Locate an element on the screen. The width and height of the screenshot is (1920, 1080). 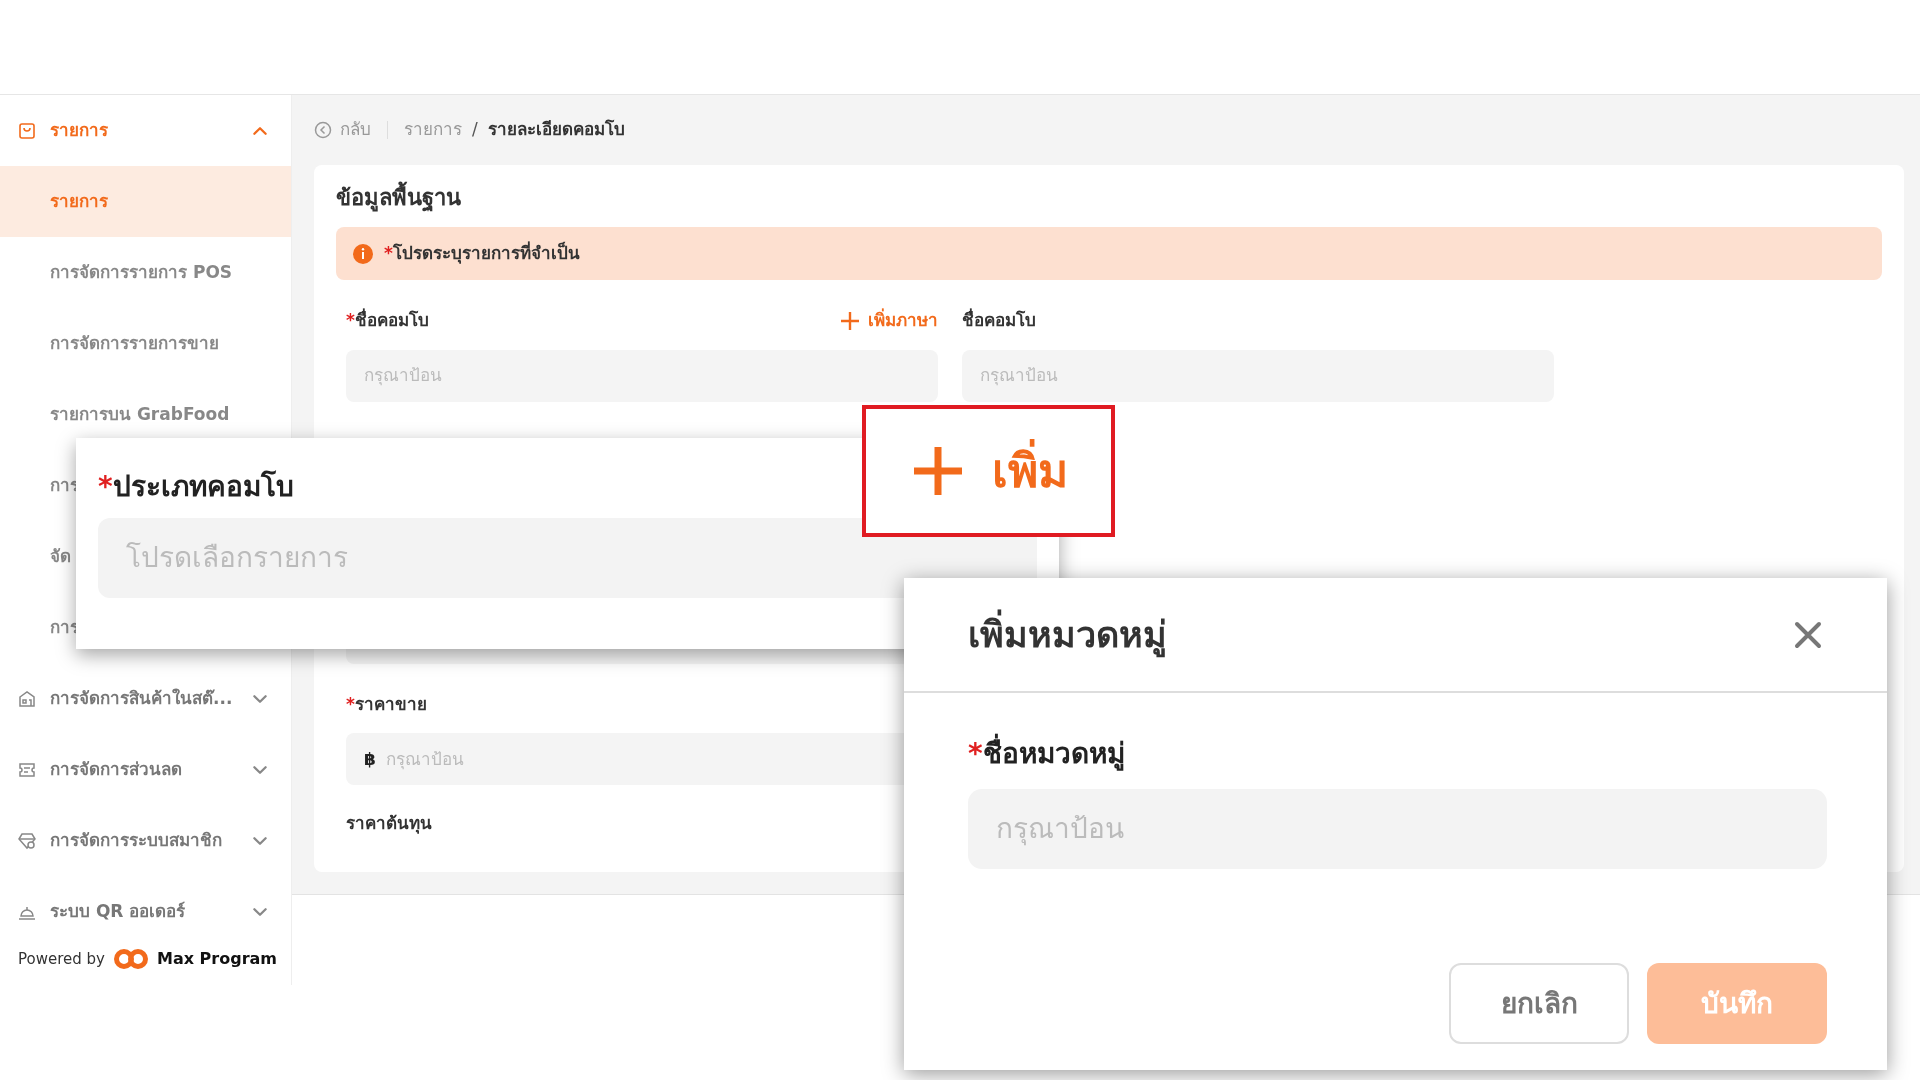
cancel-button: ยกเลิก is located at coordinates (1539, 1003).